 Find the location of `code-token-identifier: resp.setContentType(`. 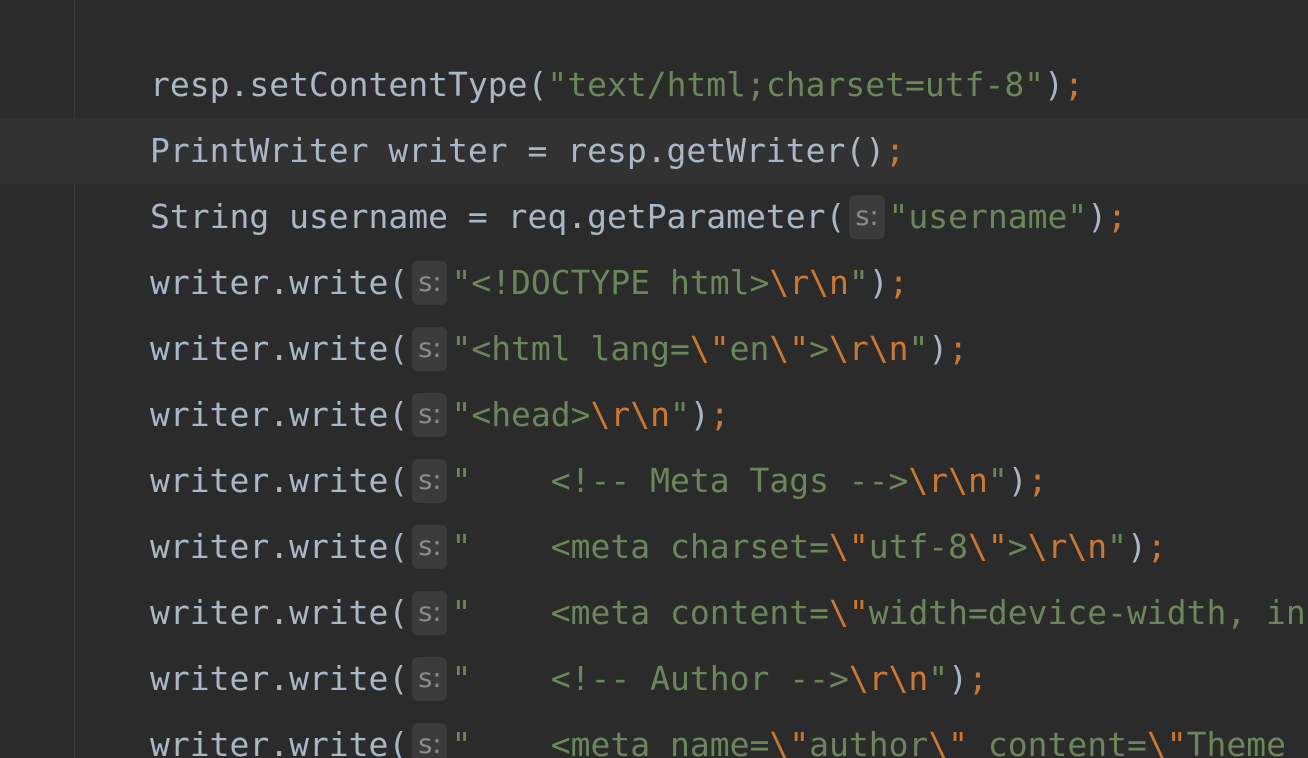

code-token-identifier: resp.setContentType( is located at coordinates (349, 84).